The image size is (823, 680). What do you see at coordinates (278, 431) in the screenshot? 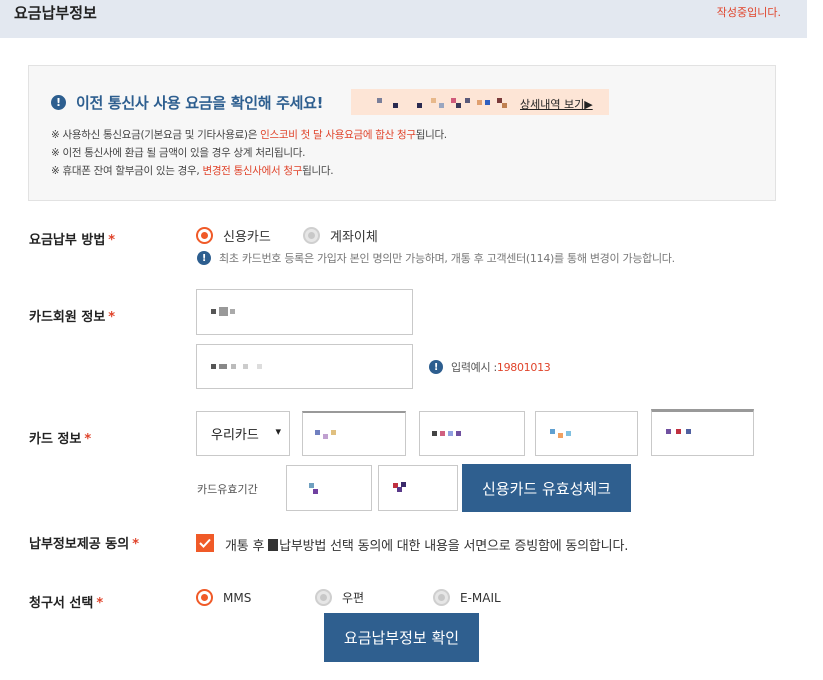
I see `chevron-down-icon: ▾` at bounding box center [278, 431].